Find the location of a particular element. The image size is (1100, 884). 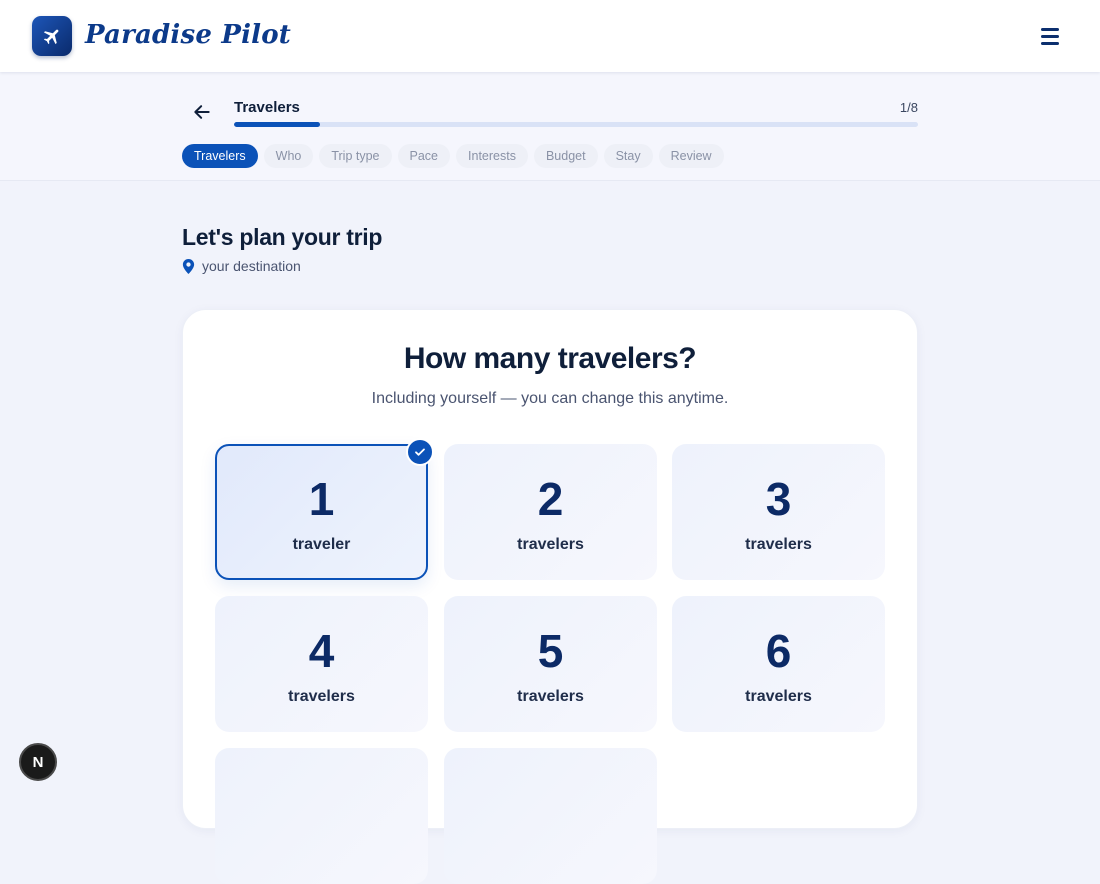

option-label: traveler is located at coordinates (321, 544).